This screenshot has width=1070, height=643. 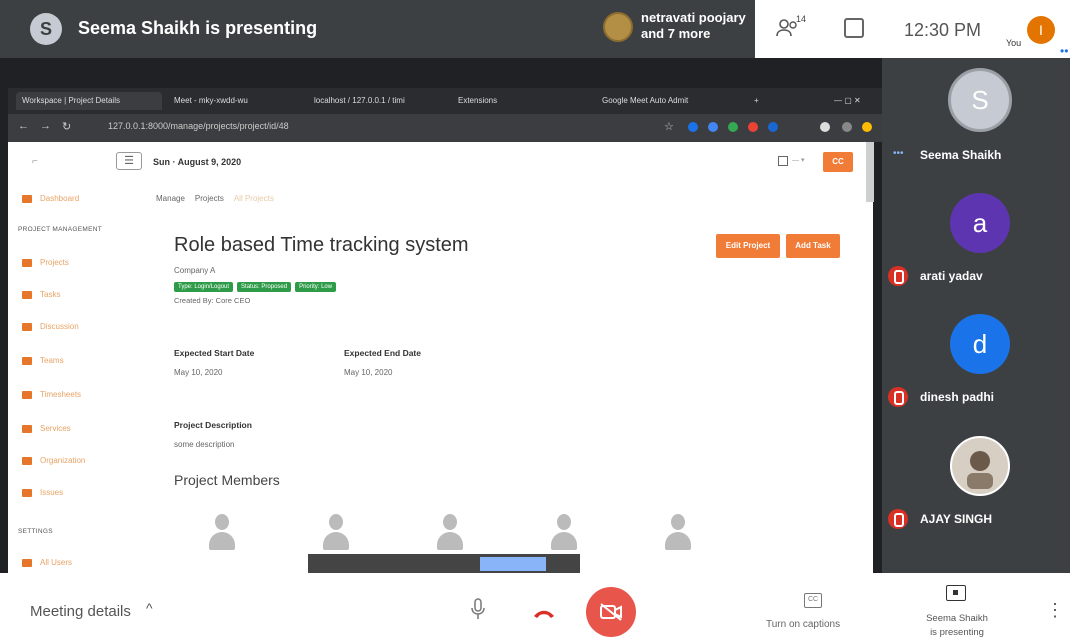 I want to click on sidebar-item-tasks: Tasks, so click(x=41, y=294).